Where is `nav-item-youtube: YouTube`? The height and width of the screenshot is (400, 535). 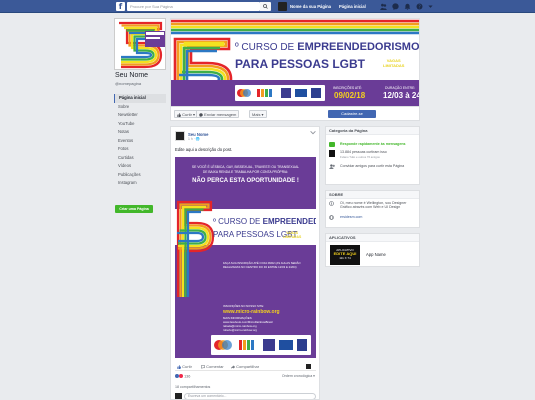 nav-item-youtube: YouTube is located at coordinates (140, 124).